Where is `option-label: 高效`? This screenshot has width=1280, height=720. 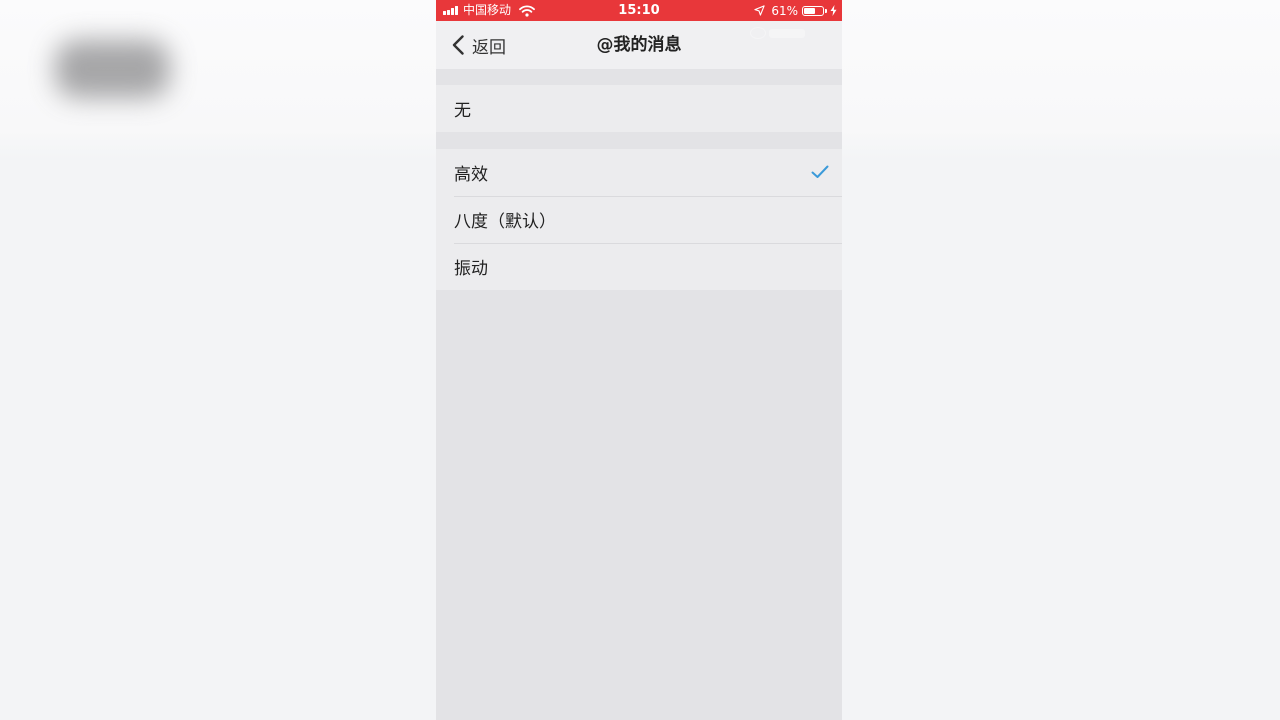
option-label: 高效 is located at coordinates (471, 175).